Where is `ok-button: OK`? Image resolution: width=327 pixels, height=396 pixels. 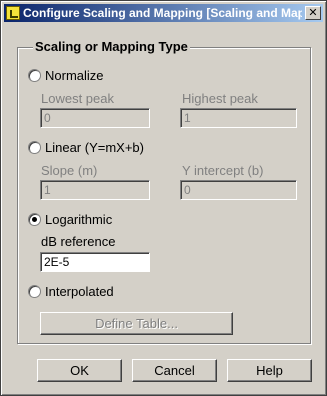 ok-button: OK is located at coordinates (79, 370).